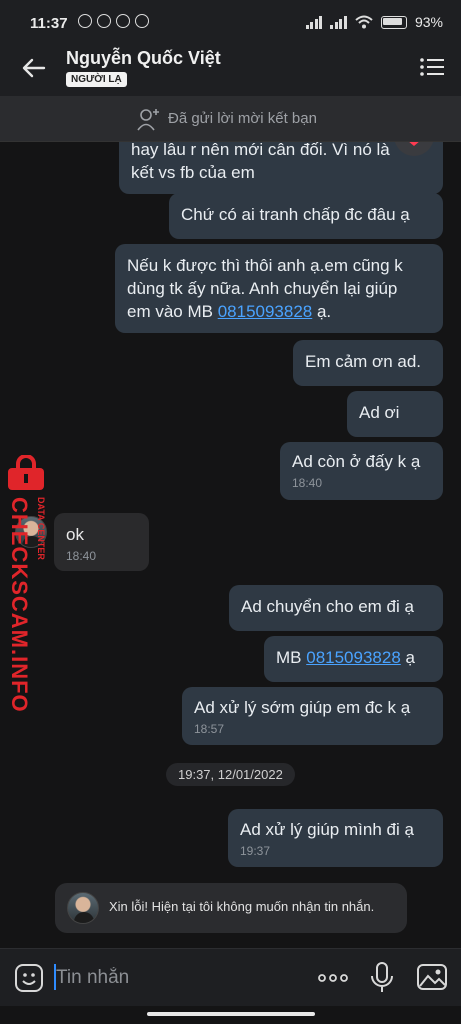 This screenshot has width=461, height=1024. What do you see at coordinates (393, 22) in the screenshot?
I see `battery-icon` at bounding box center [393, 22].